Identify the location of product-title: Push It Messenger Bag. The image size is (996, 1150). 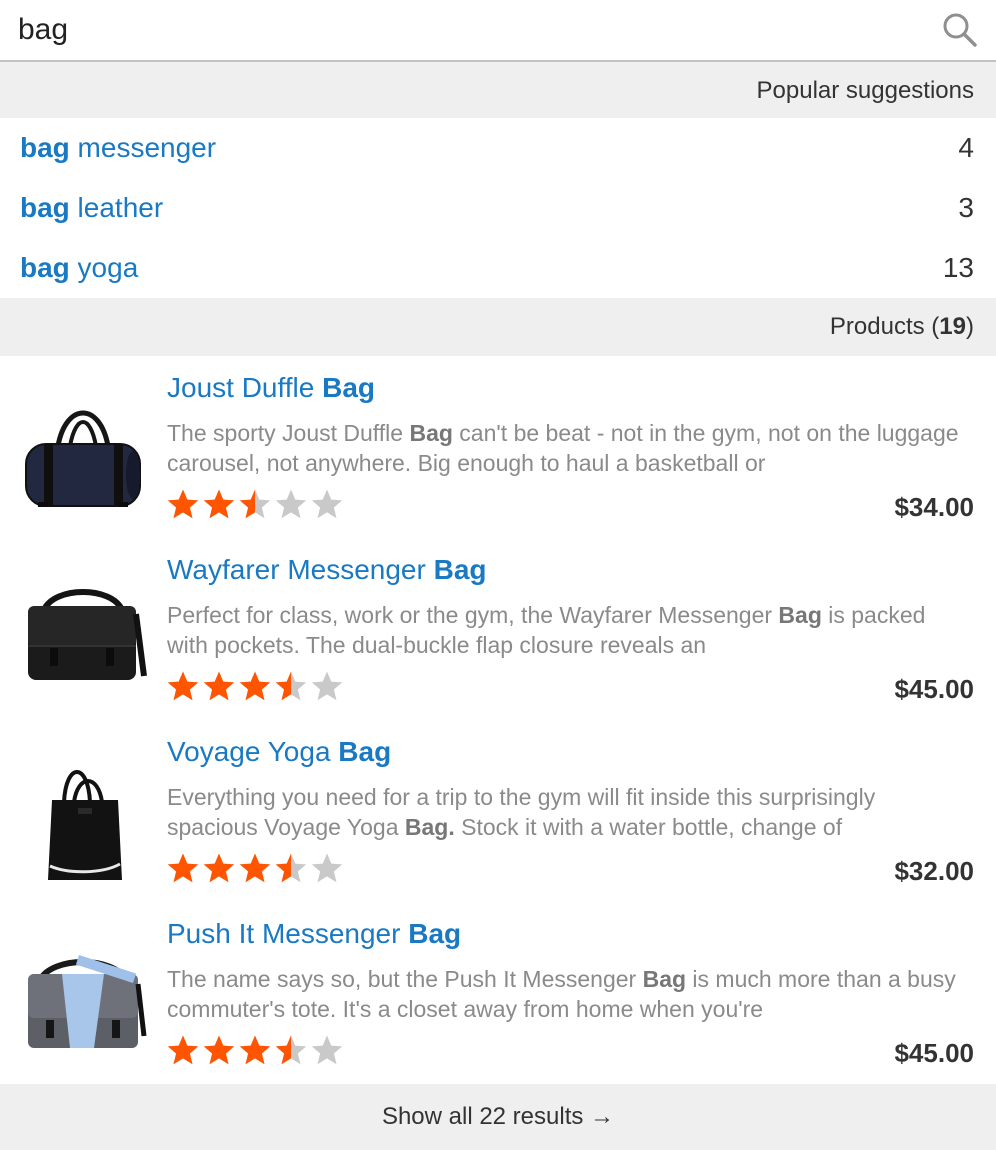
(314, 934).